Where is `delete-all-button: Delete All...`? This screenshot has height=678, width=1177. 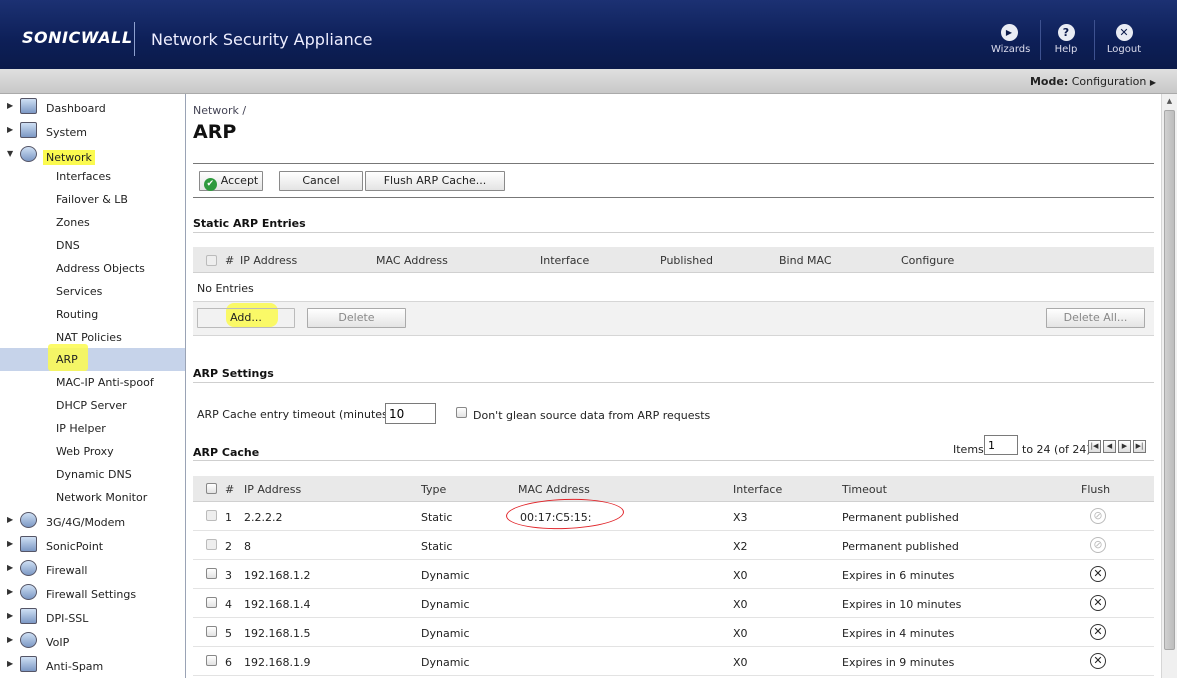 delete-all-button: Delete All... is located at coordinates (1095, 318).